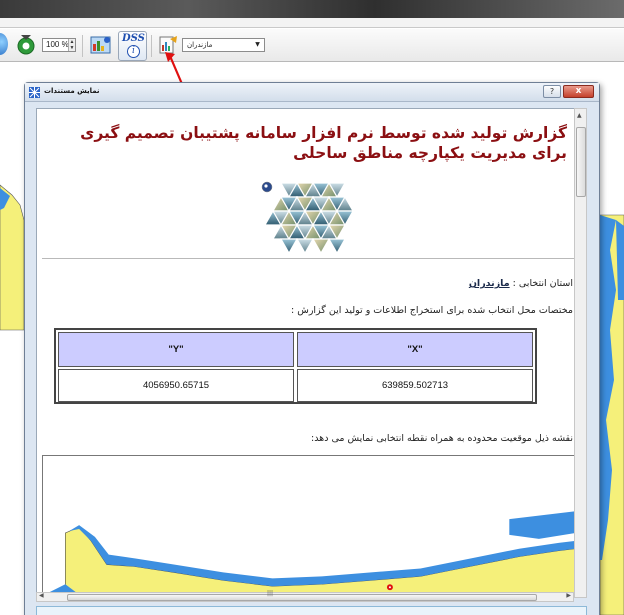 This screenshot has width=624, height=615. I want to click on province-select: مازندران ▼, so click(223, 45).